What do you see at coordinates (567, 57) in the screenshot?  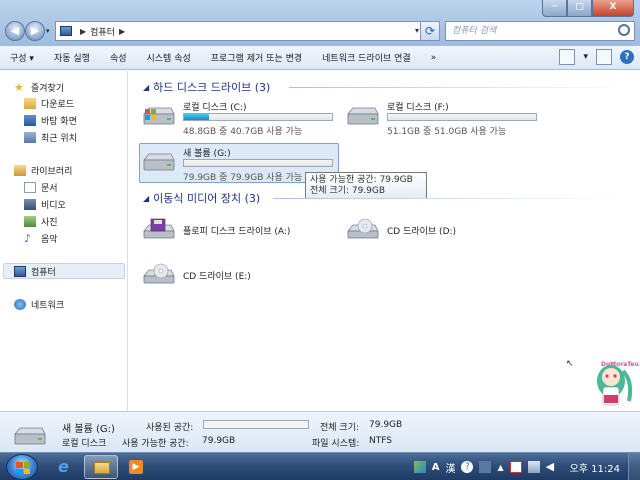 I see `change-view-icon` at bounding box center [567, 57].